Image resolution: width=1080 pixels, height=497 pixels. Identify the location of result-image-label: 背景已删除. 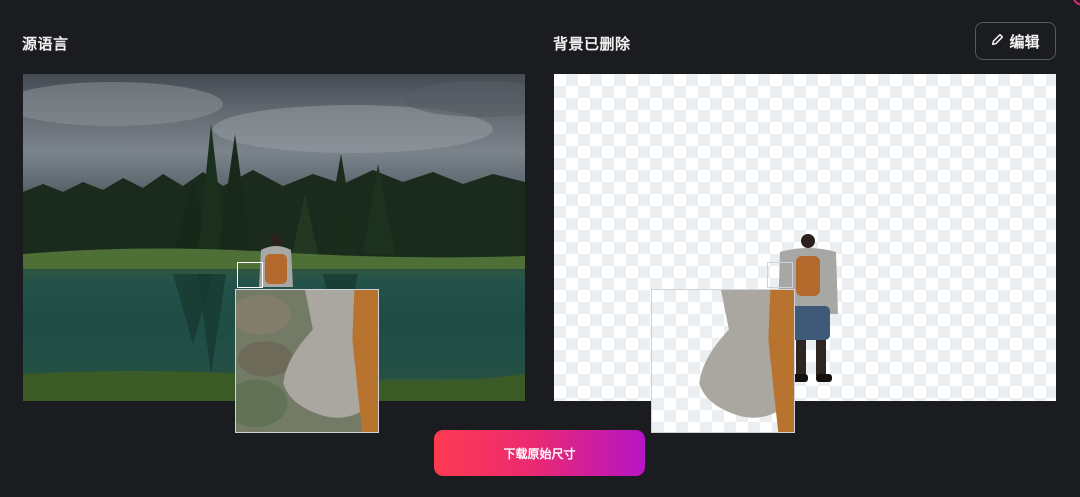
(592, 44).